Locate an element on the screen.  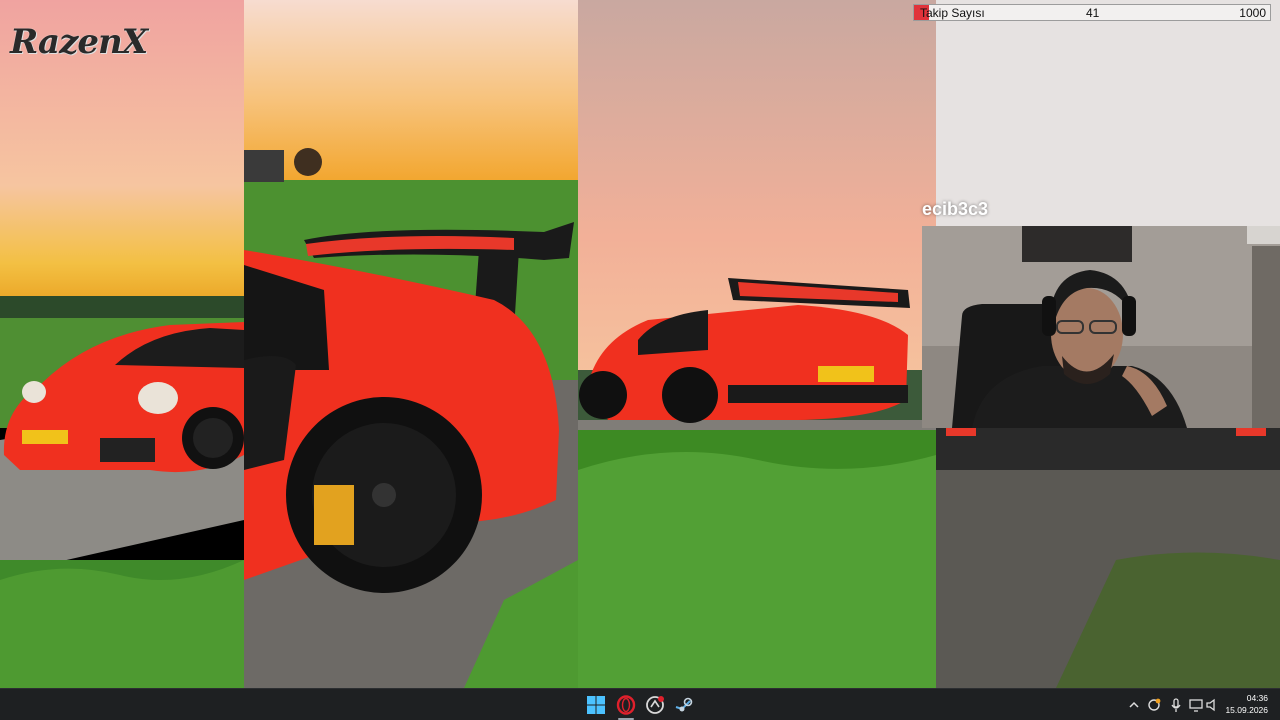
channel-logo: RazenX is located at coordinates (79, 42).